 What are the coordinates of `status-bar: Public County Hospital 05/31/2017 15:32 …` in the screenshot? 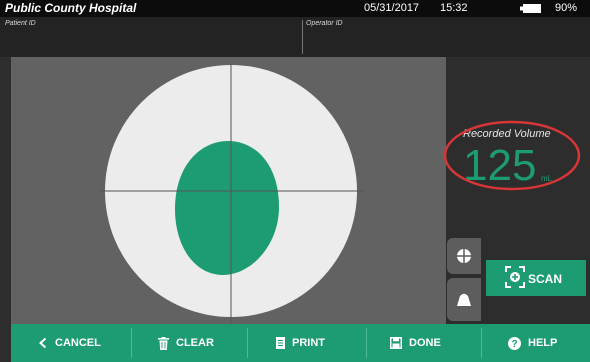 It's located at (295, 8).